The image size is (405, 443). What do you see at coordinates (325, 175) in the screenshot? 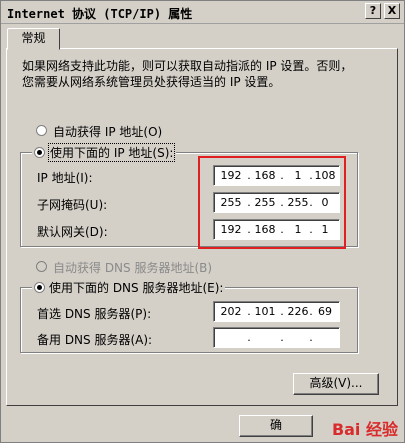
I see `ip-octet-4: 108` at bounding box center [325, 175].